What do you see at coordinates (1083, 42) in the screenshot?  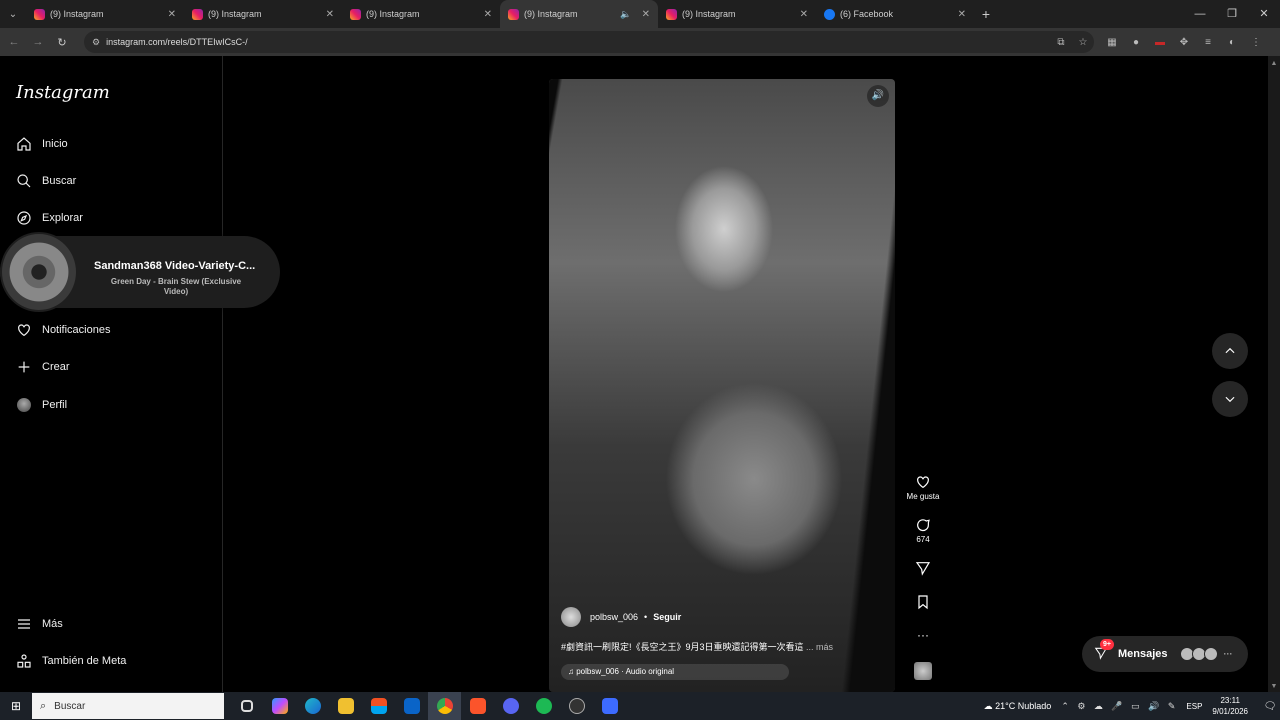 I see `bookmark-star-icon: ☆` at bounding box center [1083, 42].